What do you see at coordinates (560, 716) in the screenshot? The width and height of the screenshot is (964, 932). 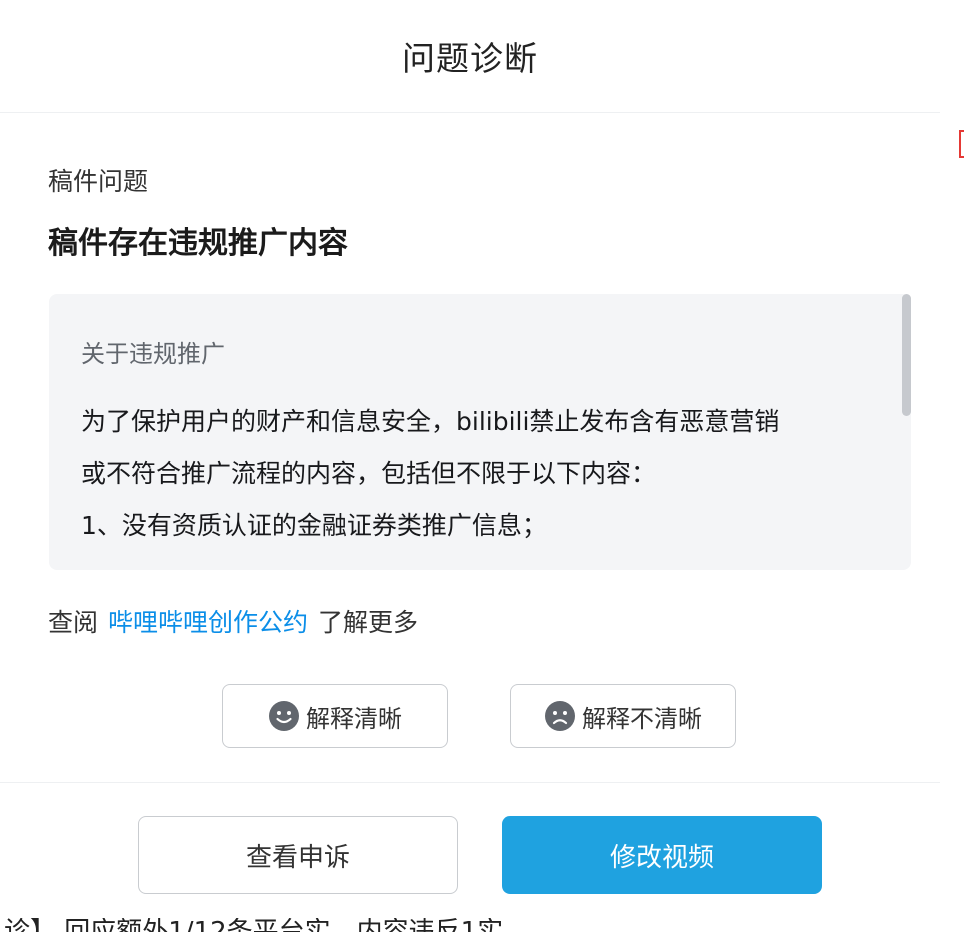 I see `frown-icon` at bounding box center [560, 716].